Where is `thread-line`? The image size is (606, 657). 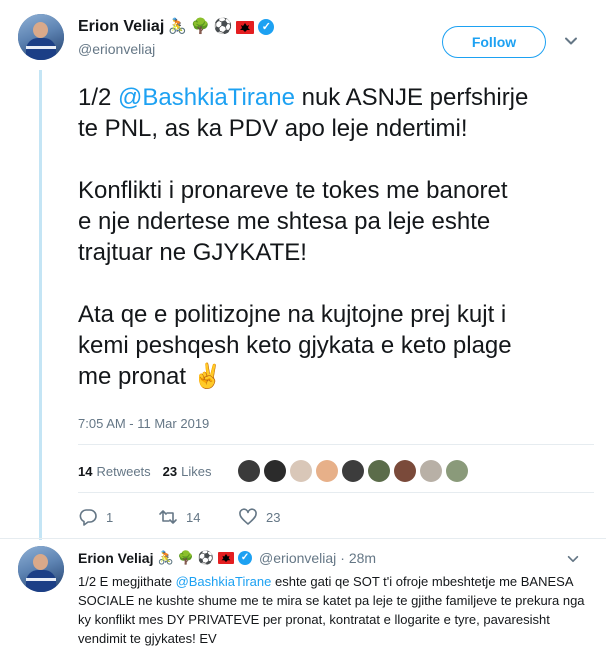 thread-line is located at coordinates (40, 305).